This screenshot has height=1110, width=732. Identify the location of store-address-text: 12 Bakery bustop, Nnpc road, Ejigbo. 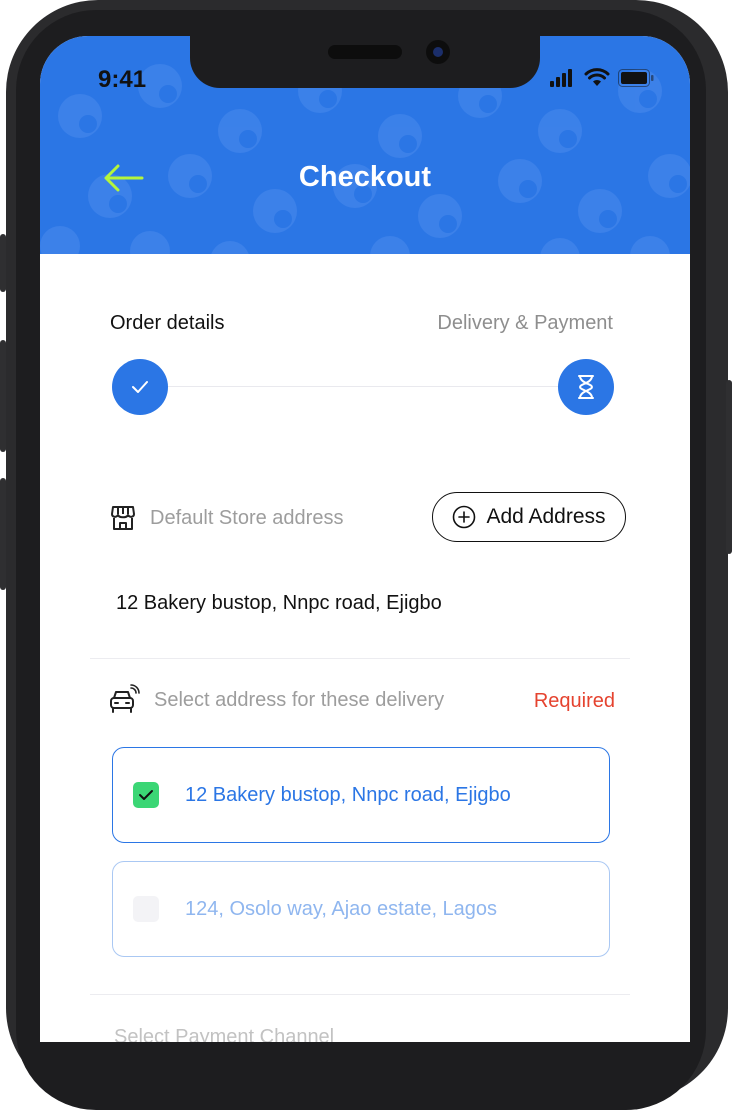
(279, 603).